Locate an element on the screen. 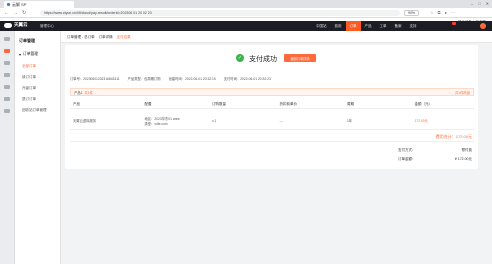  console-link: 管理中心 is located at coordinates (47, 26).